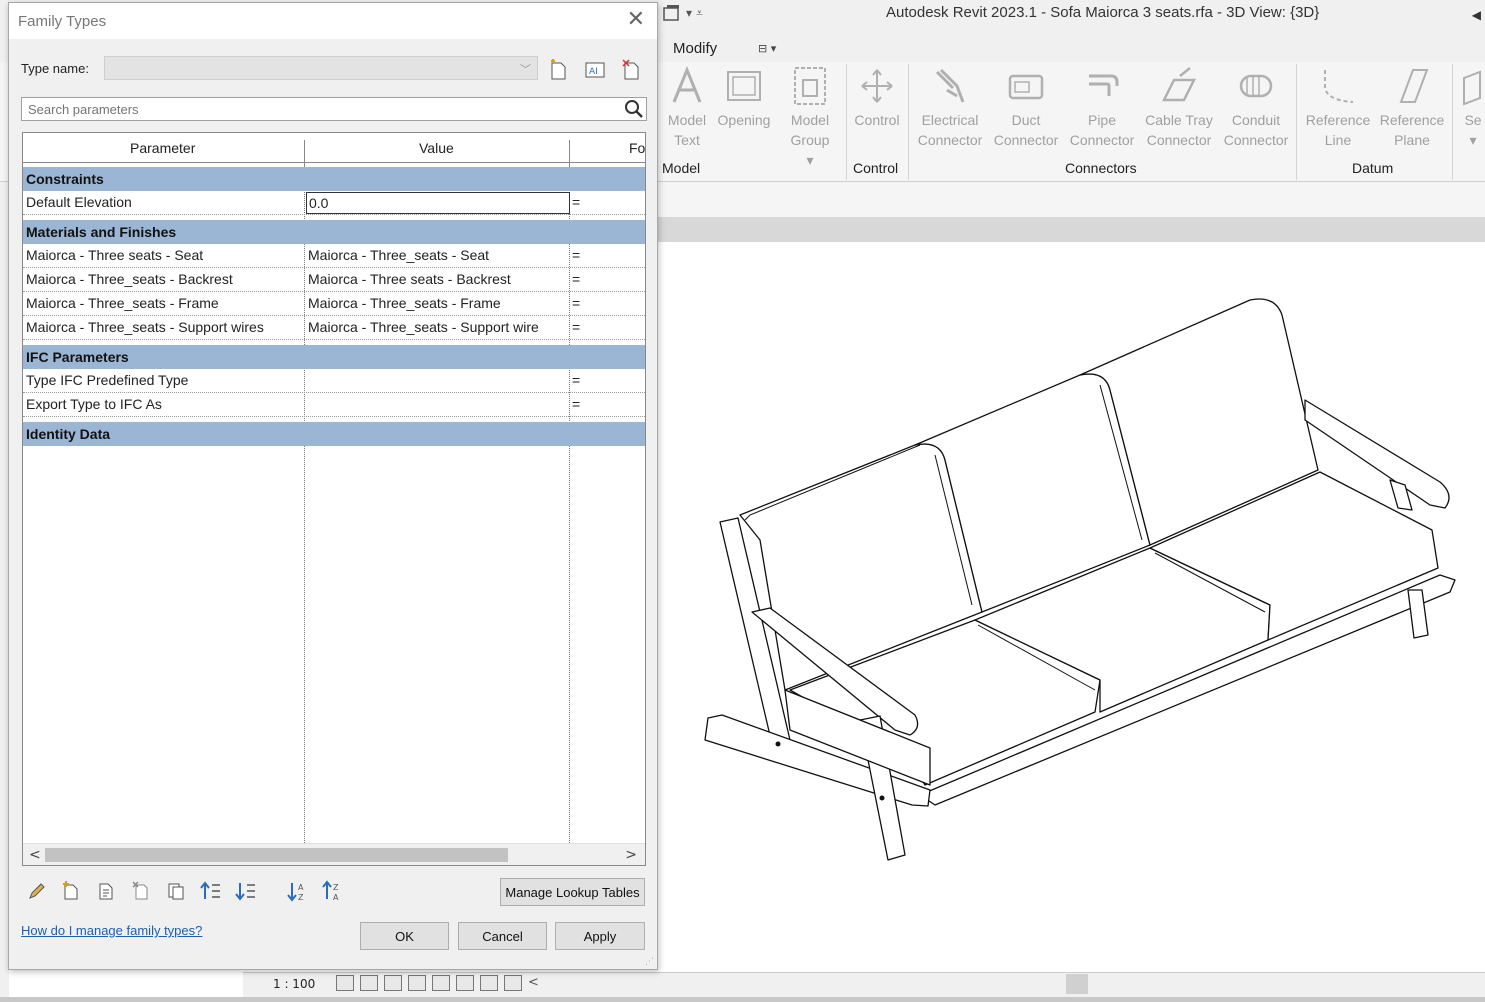  Describe the element at coordinates (810, 118) in the screenshot. I see `model-group-button: Model Group ▾` at that location.